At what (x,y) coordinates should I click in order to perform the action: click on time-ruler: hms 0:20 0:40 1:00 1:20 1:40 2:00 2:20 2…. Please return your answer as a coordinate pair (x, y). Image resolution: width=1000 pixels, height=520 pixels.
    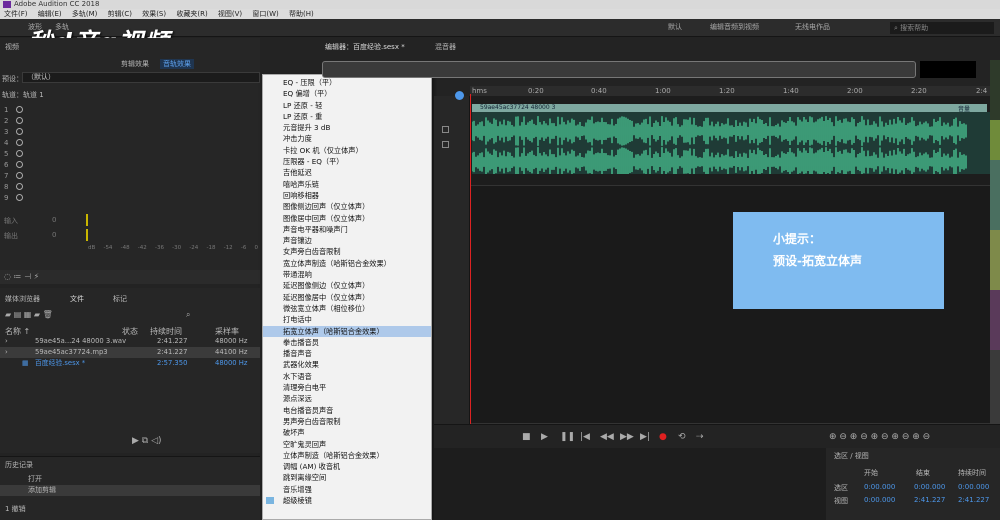
    Looking at the image, I should click on (730, 91).